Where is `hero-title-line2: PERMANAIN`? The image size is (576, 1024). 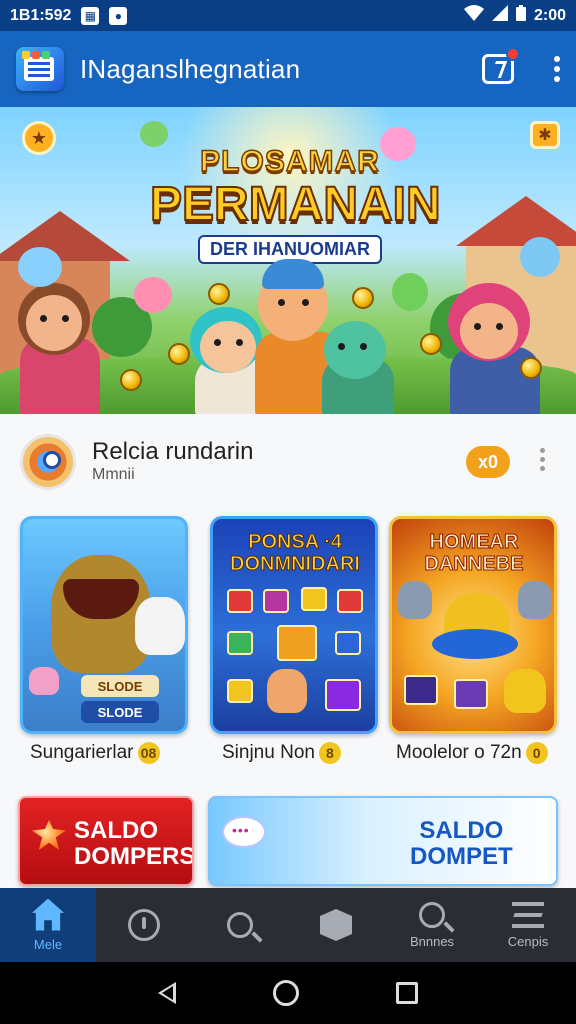
hero-title-line2: PERMANAIN is located at coordinates (295, 205).